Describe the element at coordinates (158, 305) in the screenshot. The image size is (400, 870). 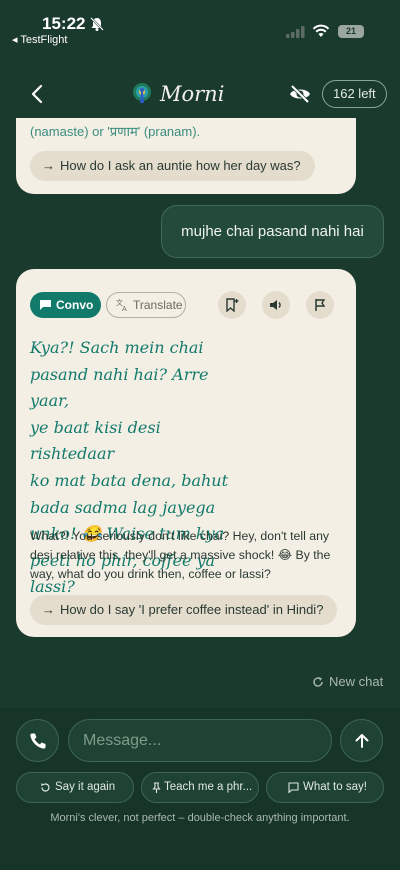
I see `translate-label: Translate` at that location.